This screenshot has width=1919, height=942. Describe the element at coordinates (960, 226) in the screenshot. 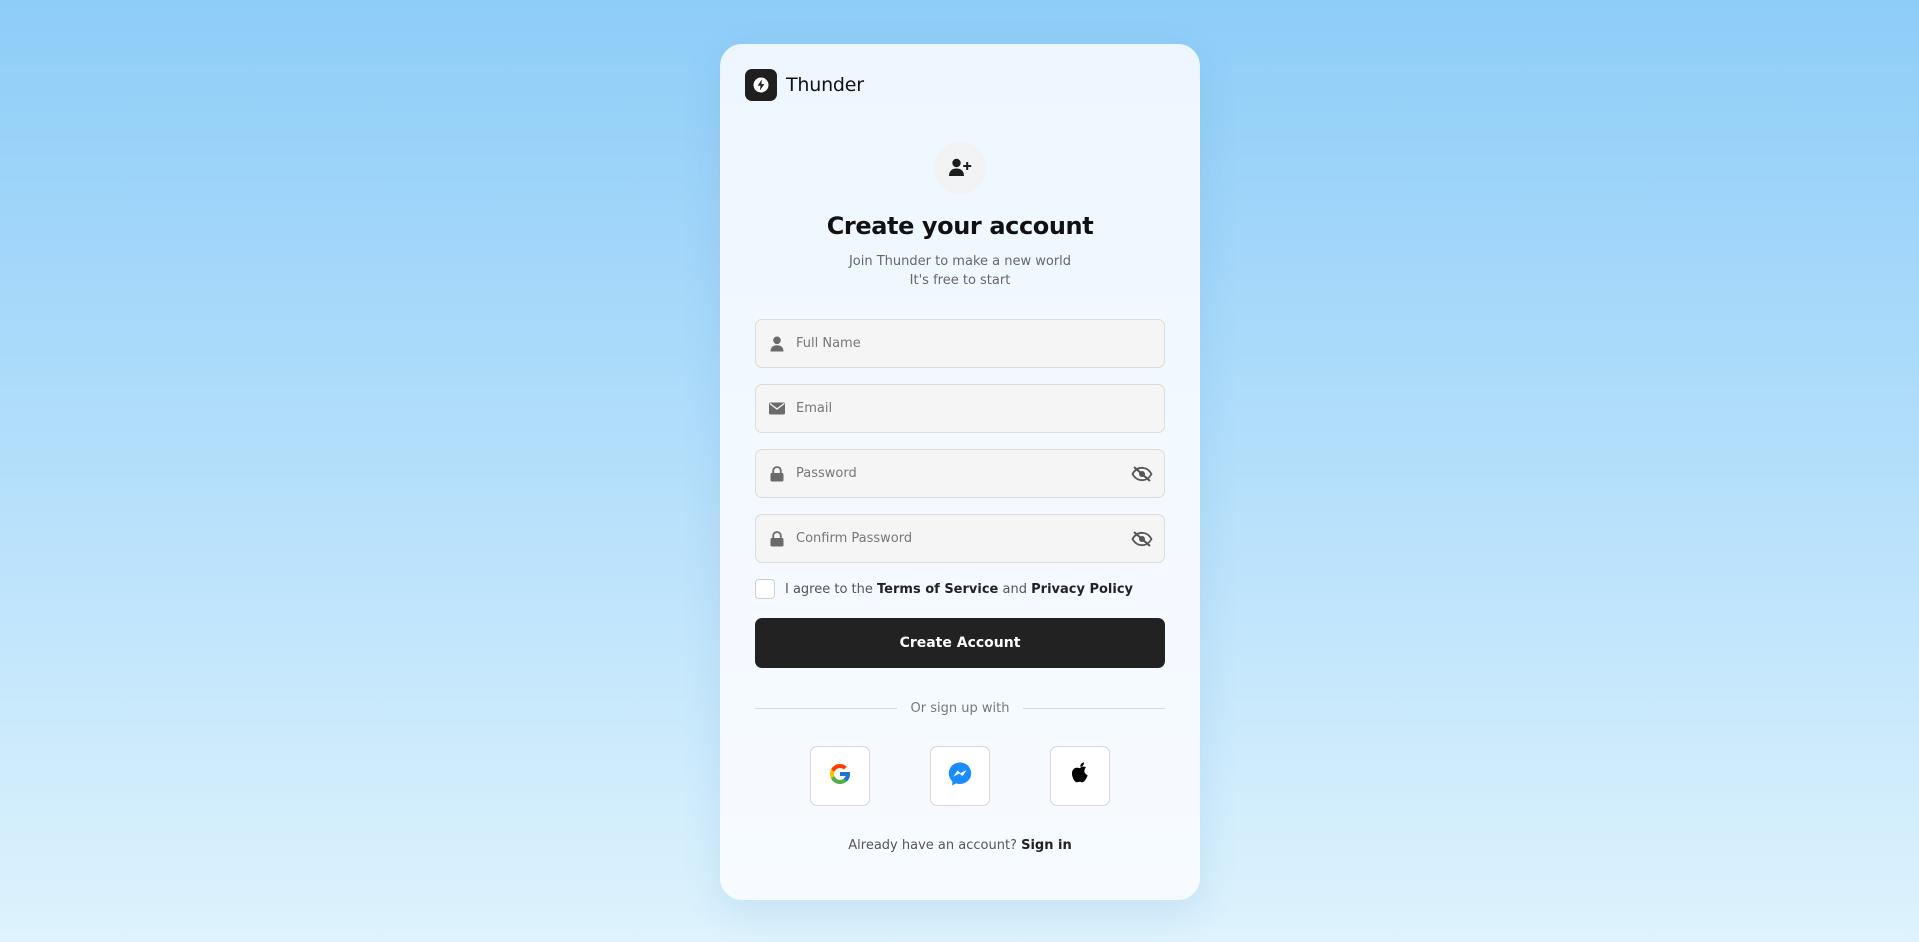

I see `page-title: Create your account` at that location.